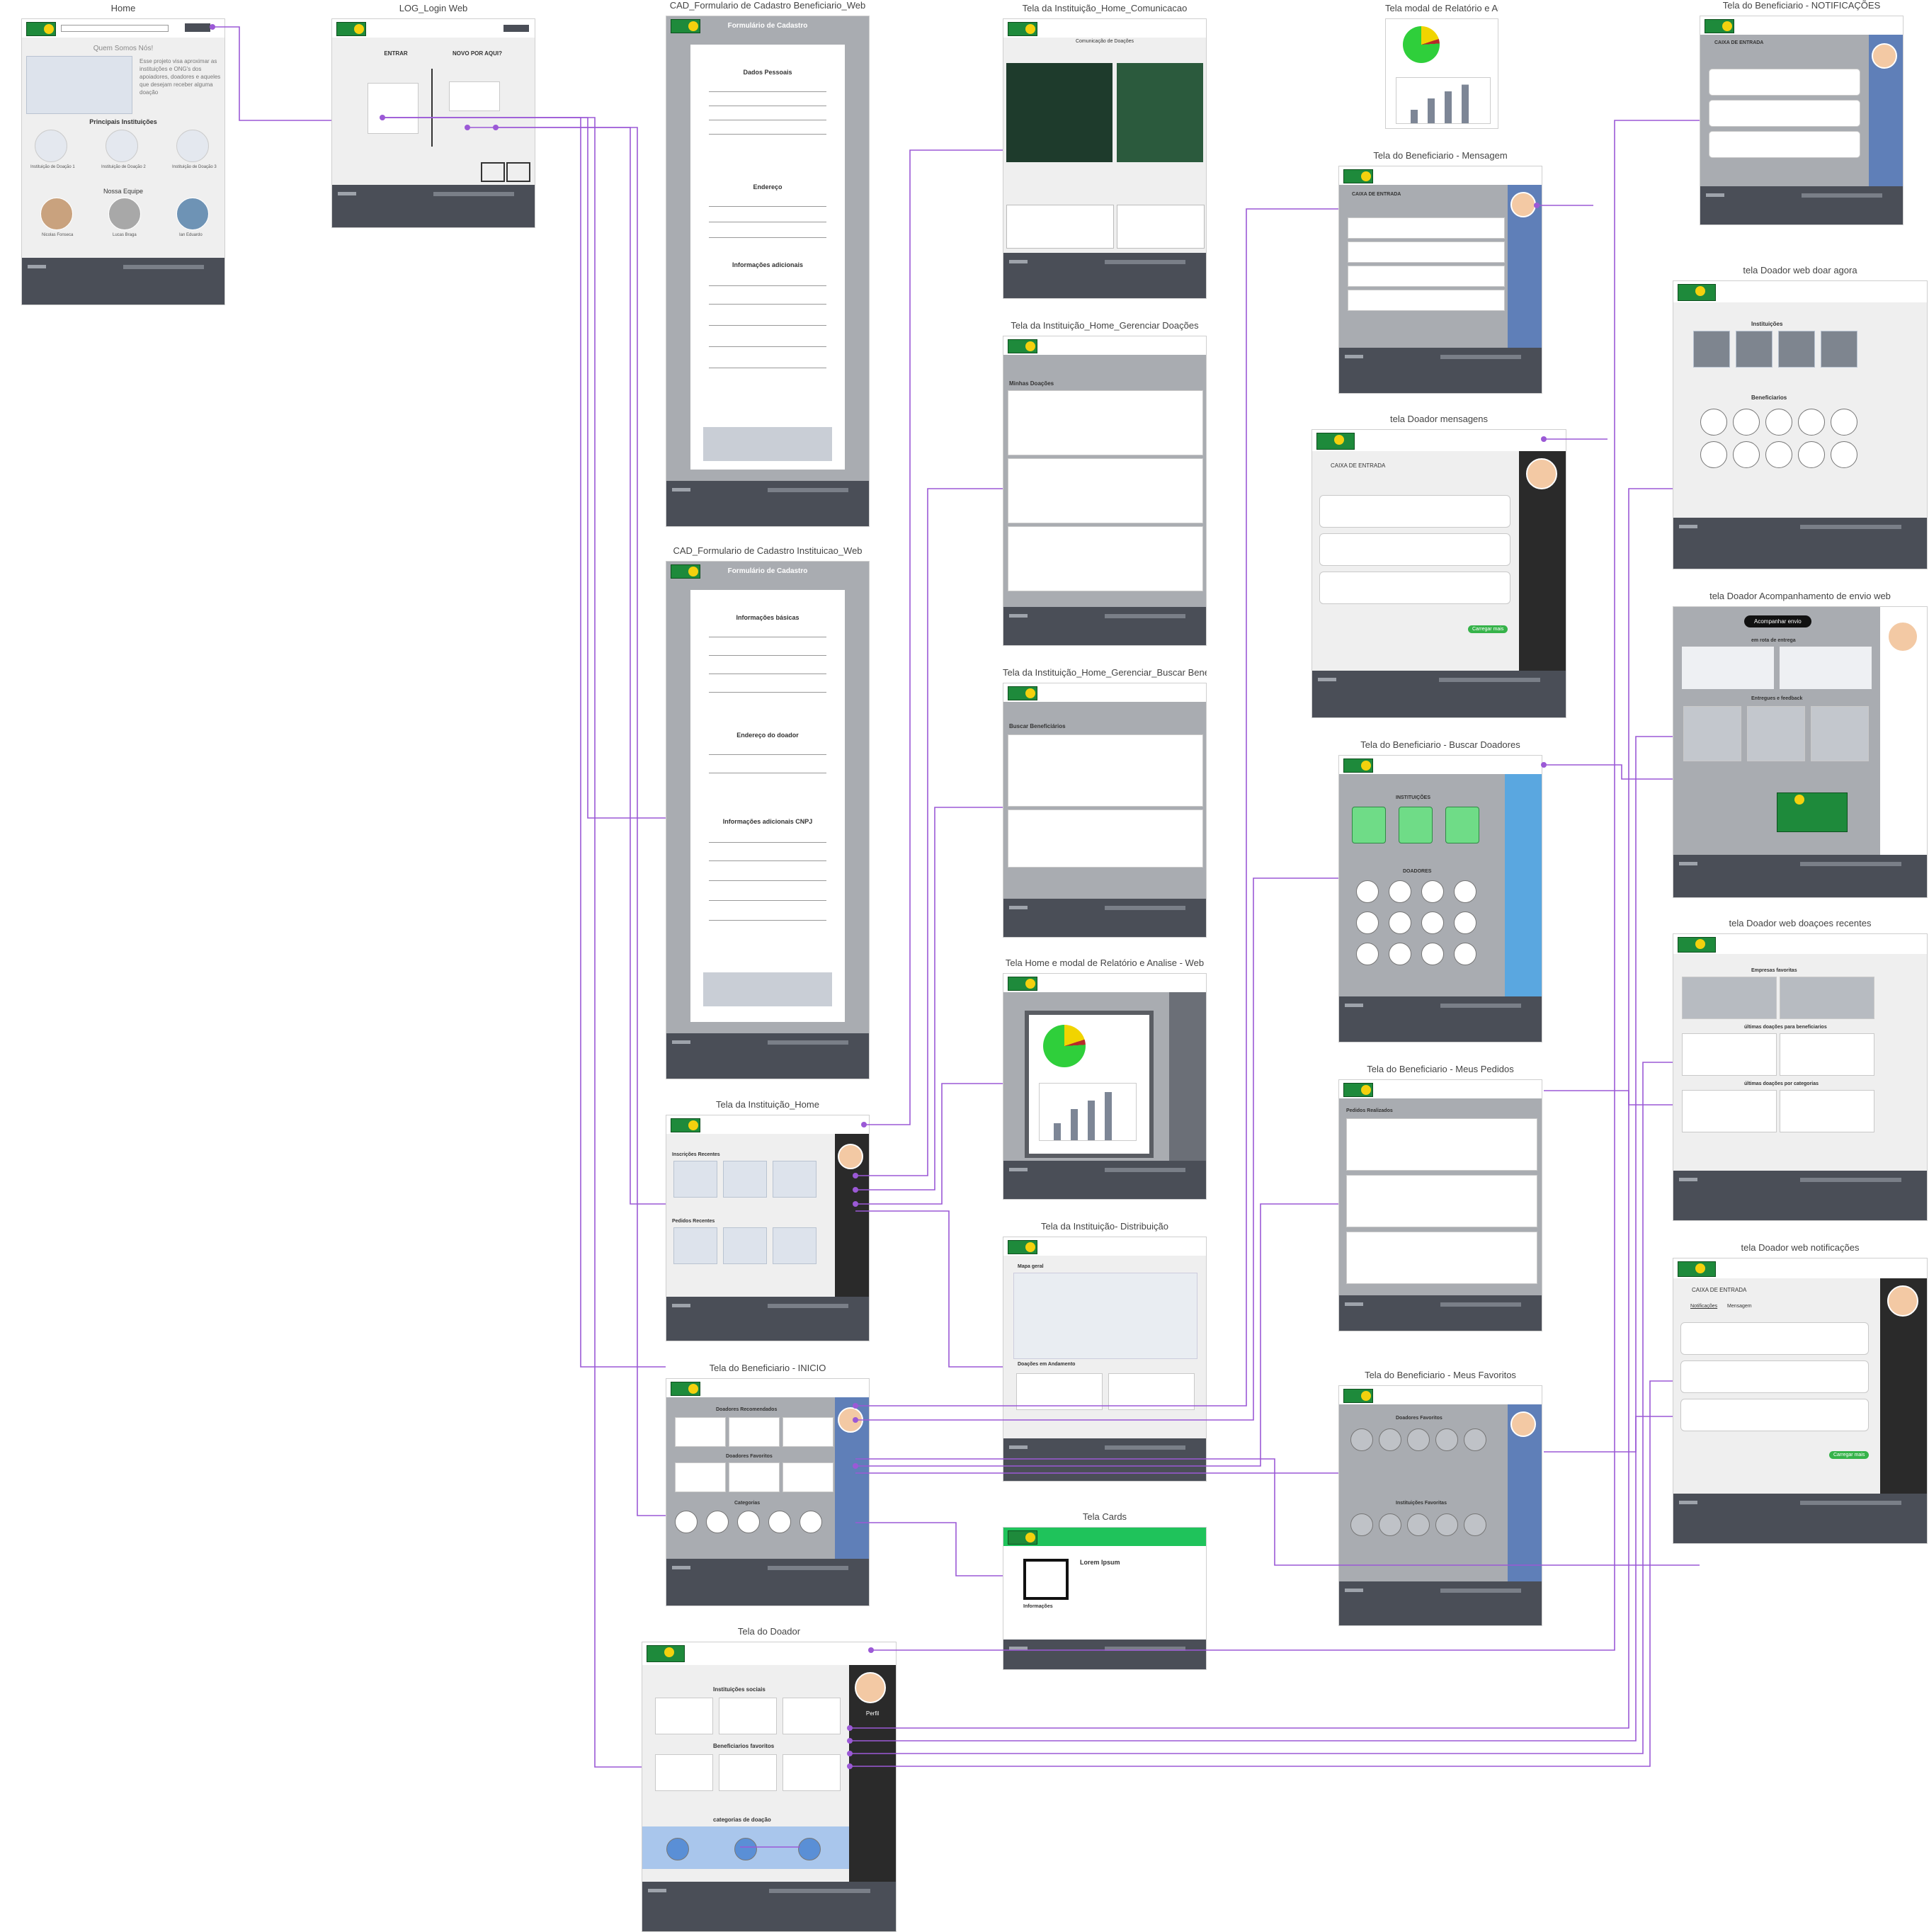 The image size is (1929, 1932). Describe the element at coordinates (1827, 1111) in the screenshot. I see `categoria-card` at that location.